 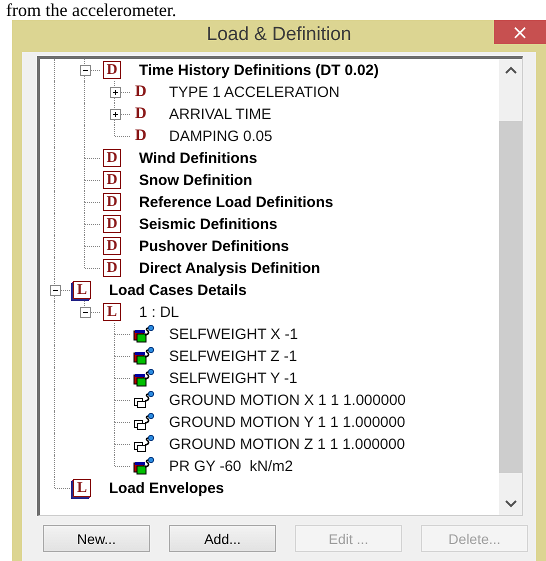 What do you see at coordinates (287, 400) in the screenshot?
I see `tree-item: GROUND MOTION X 1 1 1.000000` at bounding box center [287, 400].